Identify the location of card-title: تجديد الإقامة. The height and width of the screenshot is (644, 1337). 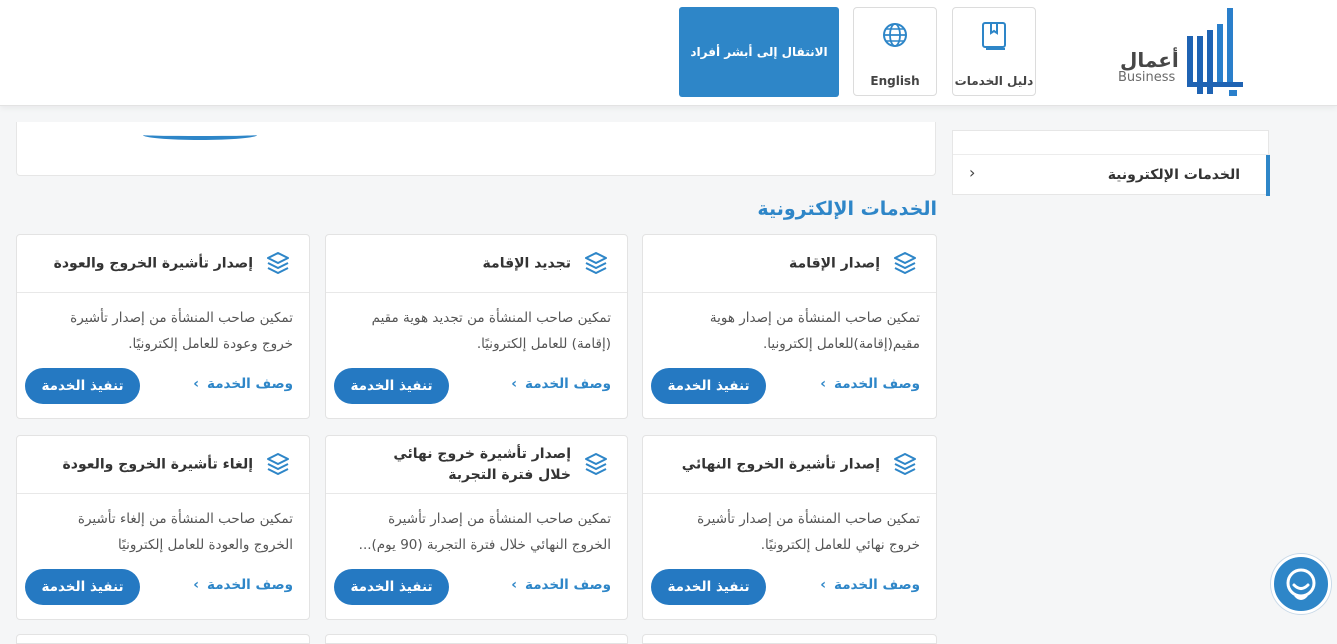
(526, 263).